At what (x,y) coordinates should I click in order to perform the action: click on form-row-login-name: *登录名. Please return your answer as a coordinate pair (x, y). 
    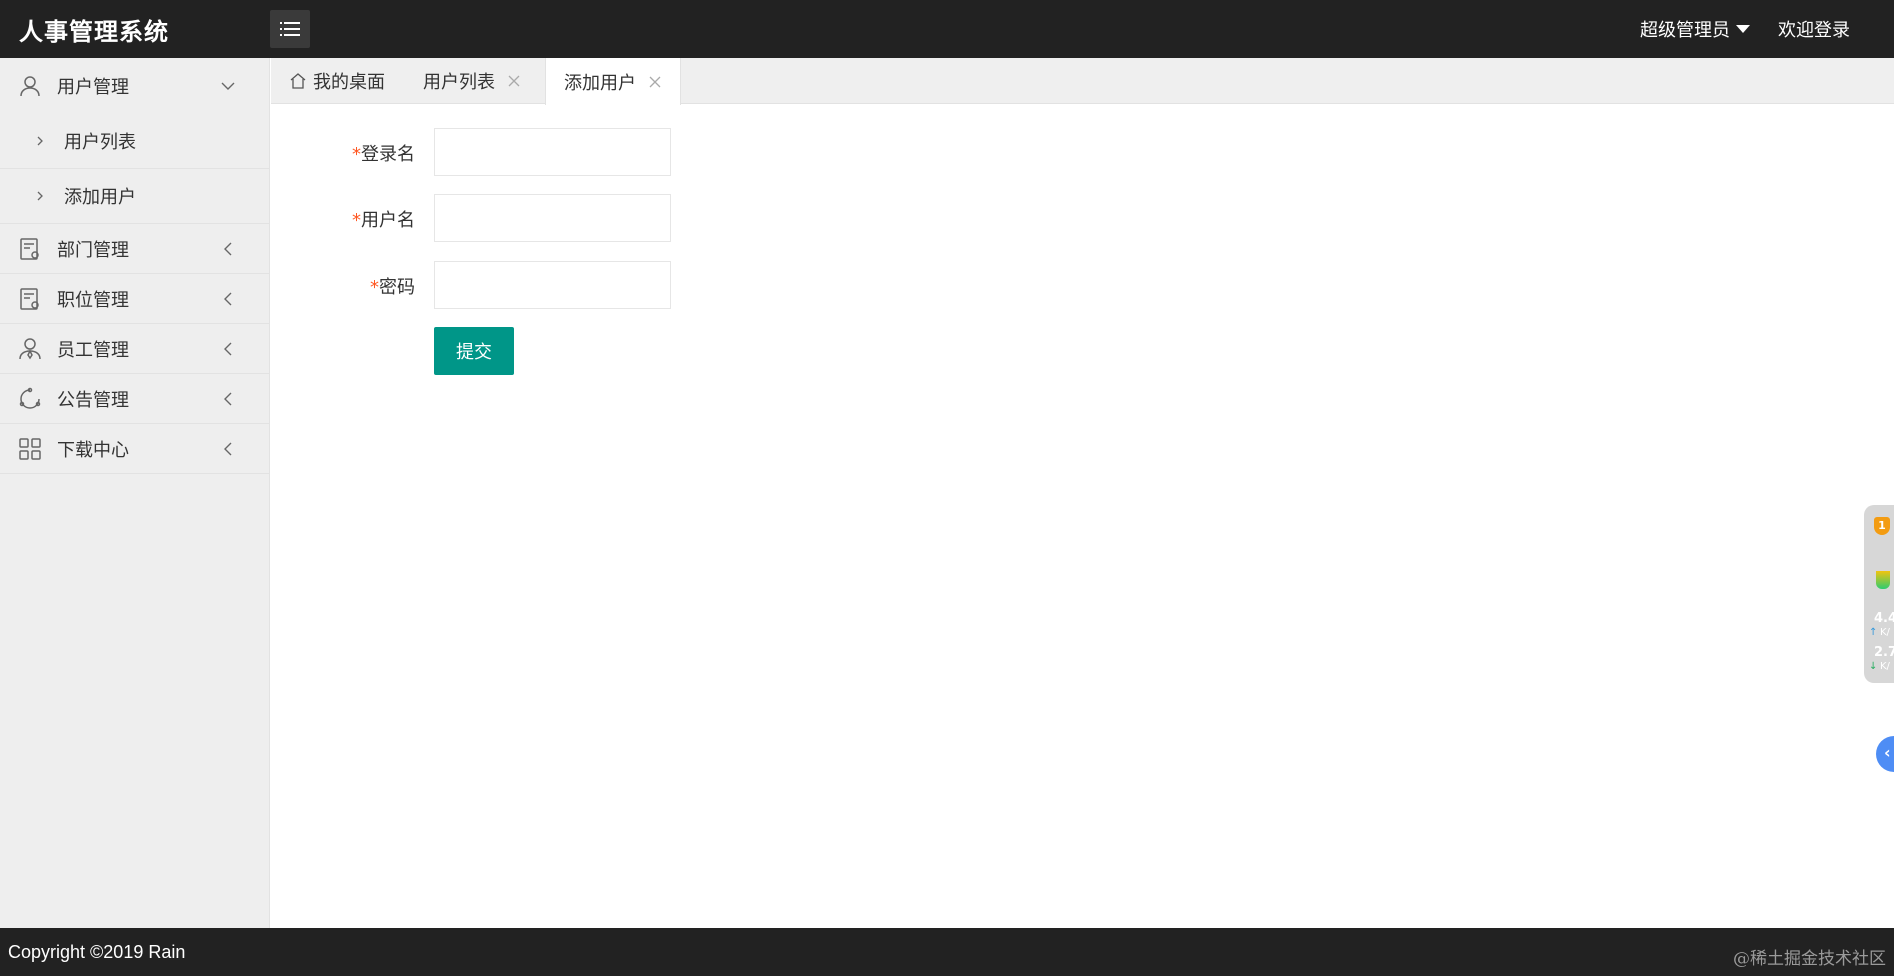
    Looking at the image, I should click on (571, 152).